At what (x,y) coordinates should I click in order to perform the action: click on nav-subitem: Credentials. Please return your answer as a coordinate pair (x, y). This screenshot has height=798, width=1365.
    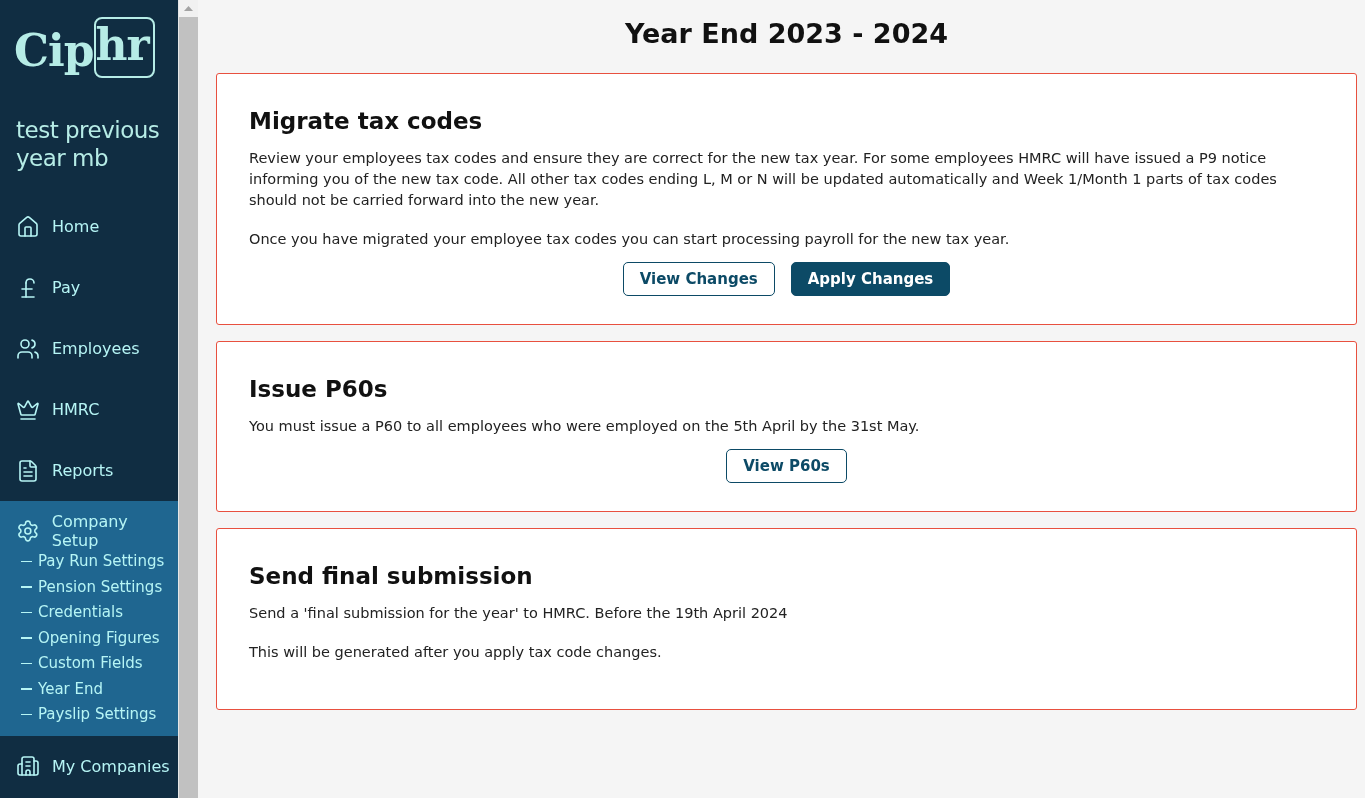
    Looking at the image, I should click on (89, 613).